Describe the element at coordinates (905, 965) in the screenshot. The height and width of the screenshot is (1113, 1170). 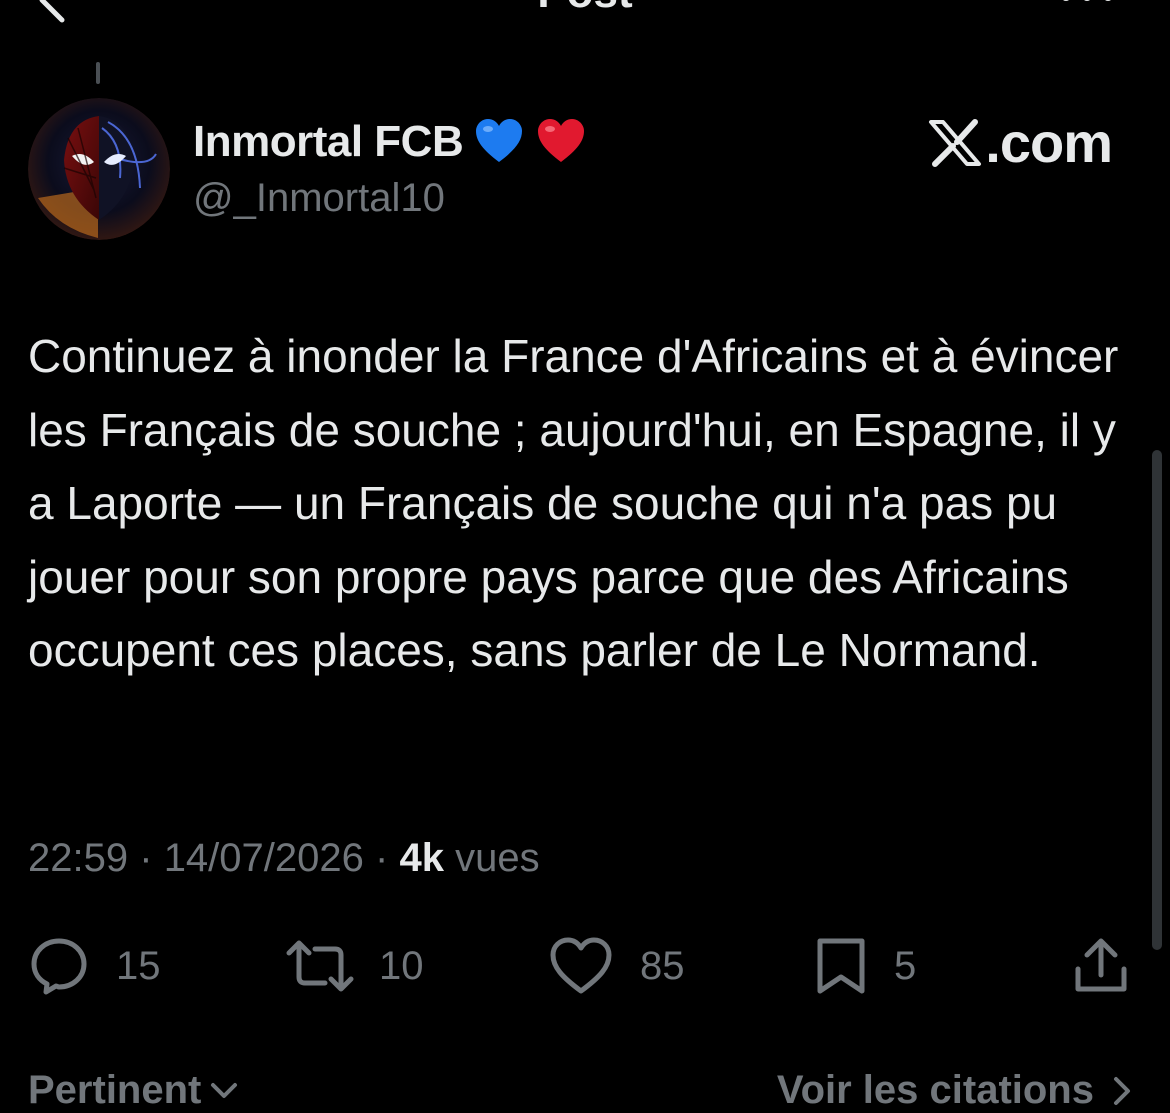
I see `bookmark-count: 5` at that location.